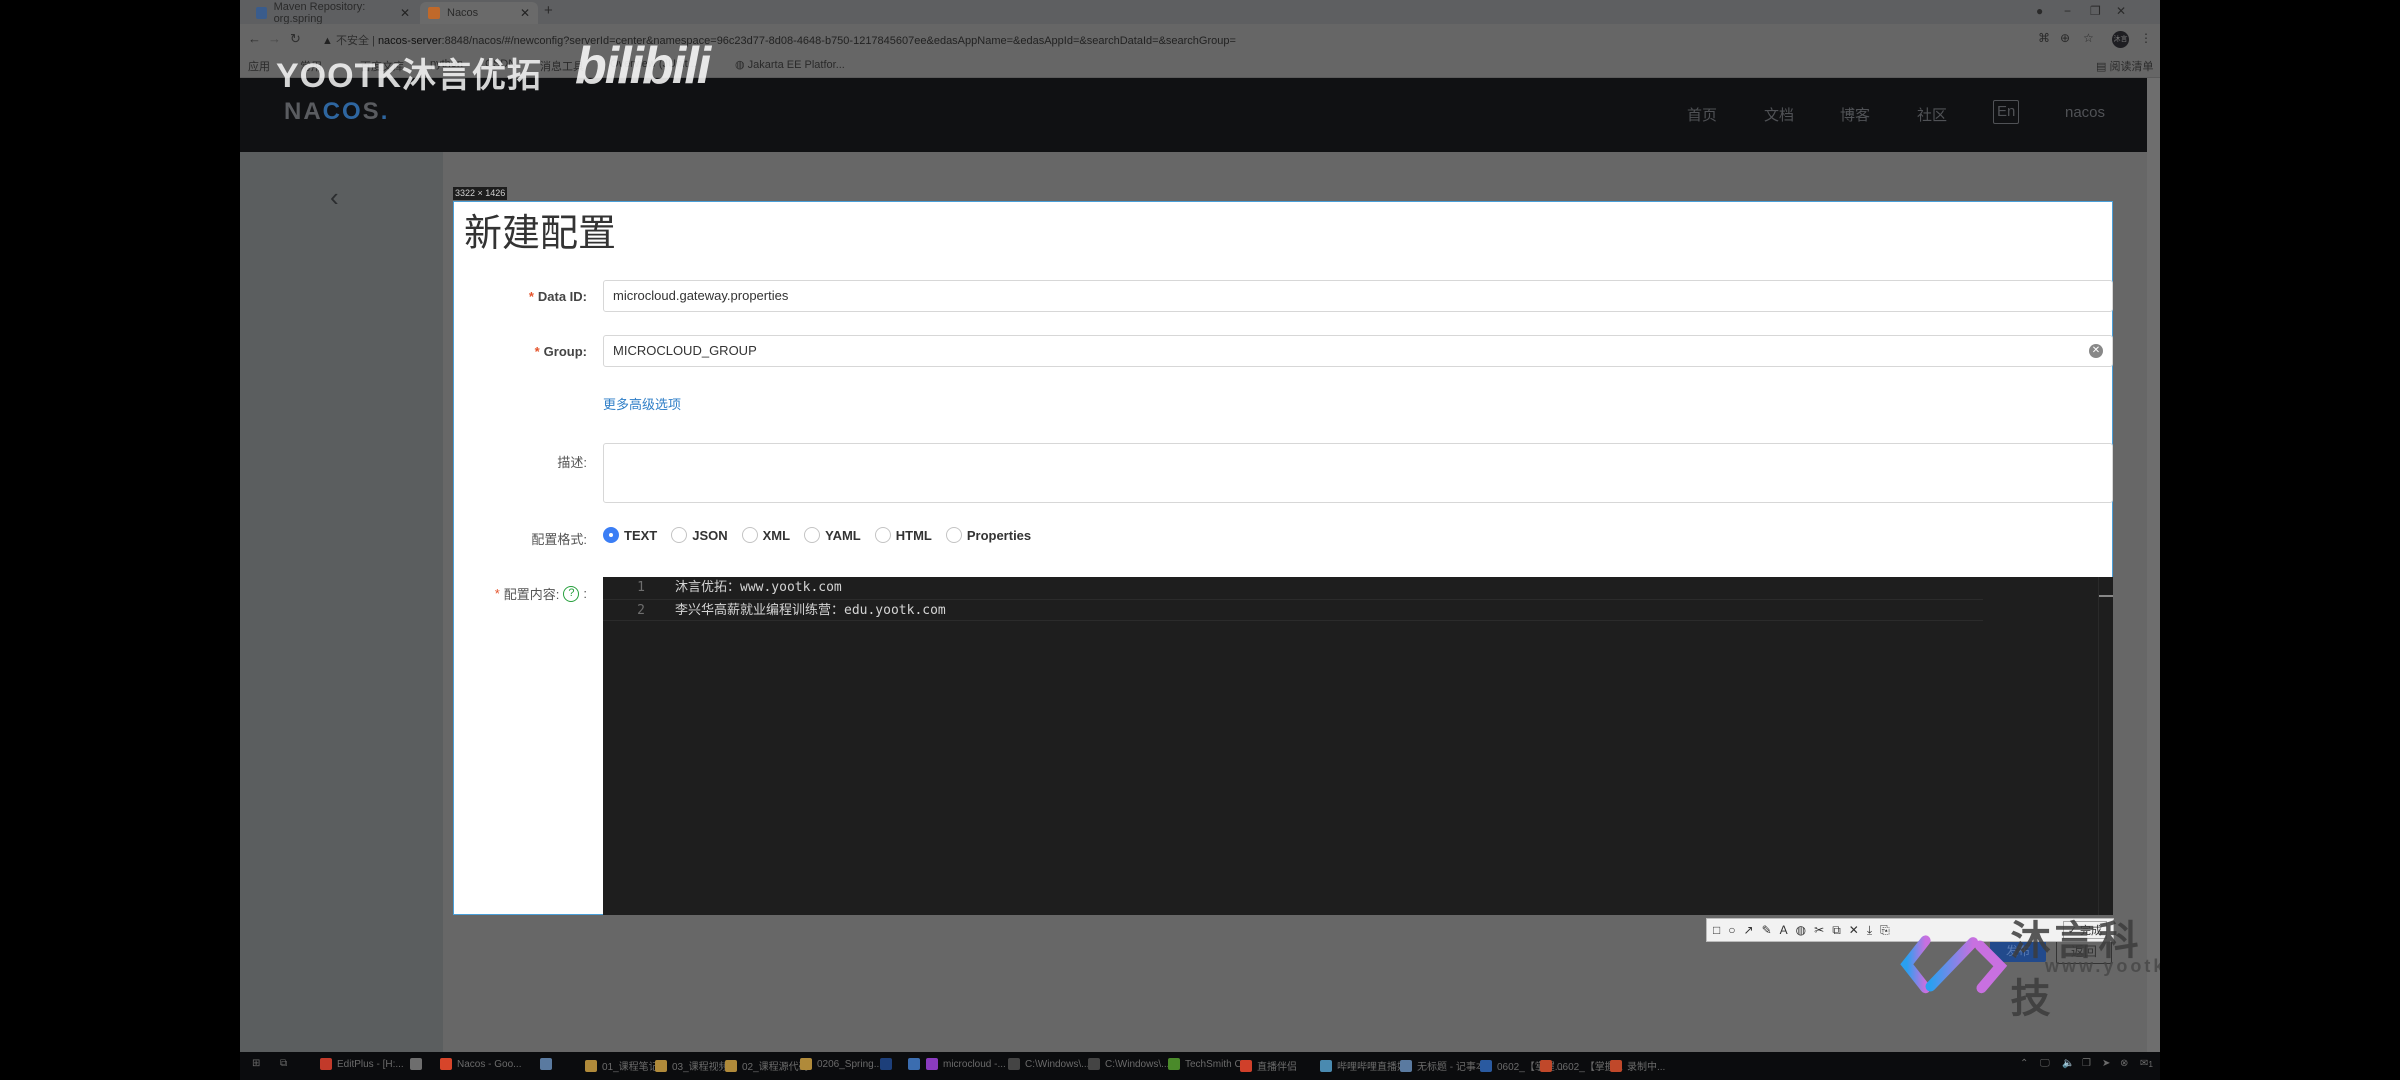 This screenshot has width=2400, height=1080. I want to click on radio-label: YAML, so click(843, 535).